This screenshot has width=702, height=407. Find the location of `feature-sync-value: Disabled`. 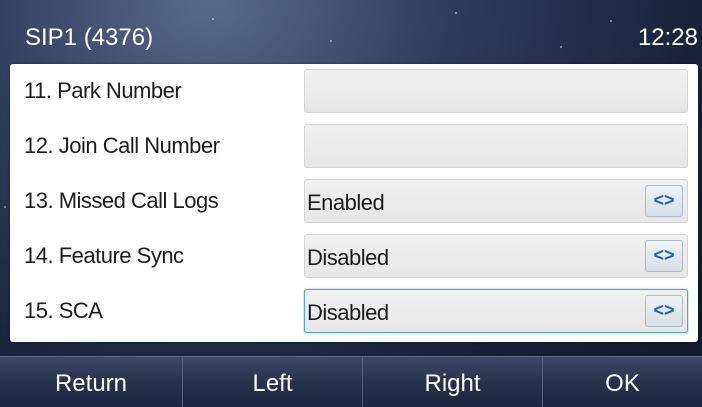

feature-sync-value: Disabled is located at coordinates (348, 257).